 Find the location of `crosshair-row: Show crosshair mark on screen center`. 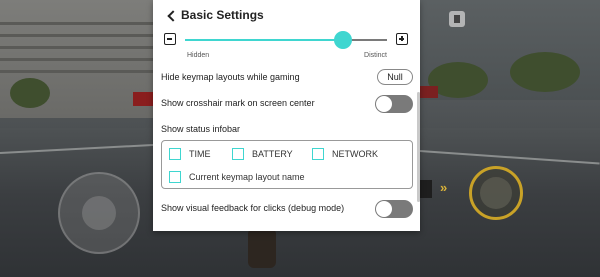

crosshair-row: Show crosshair mark on screen center is located at coordinates (287, 104).